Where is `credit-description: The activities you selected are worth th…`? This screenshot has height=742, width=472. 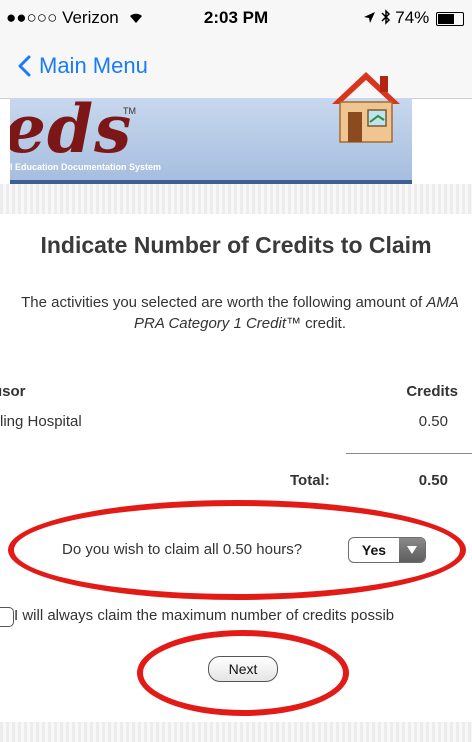 credit-description: The activities you selected are worth th… is located at coordinates (240, 313).